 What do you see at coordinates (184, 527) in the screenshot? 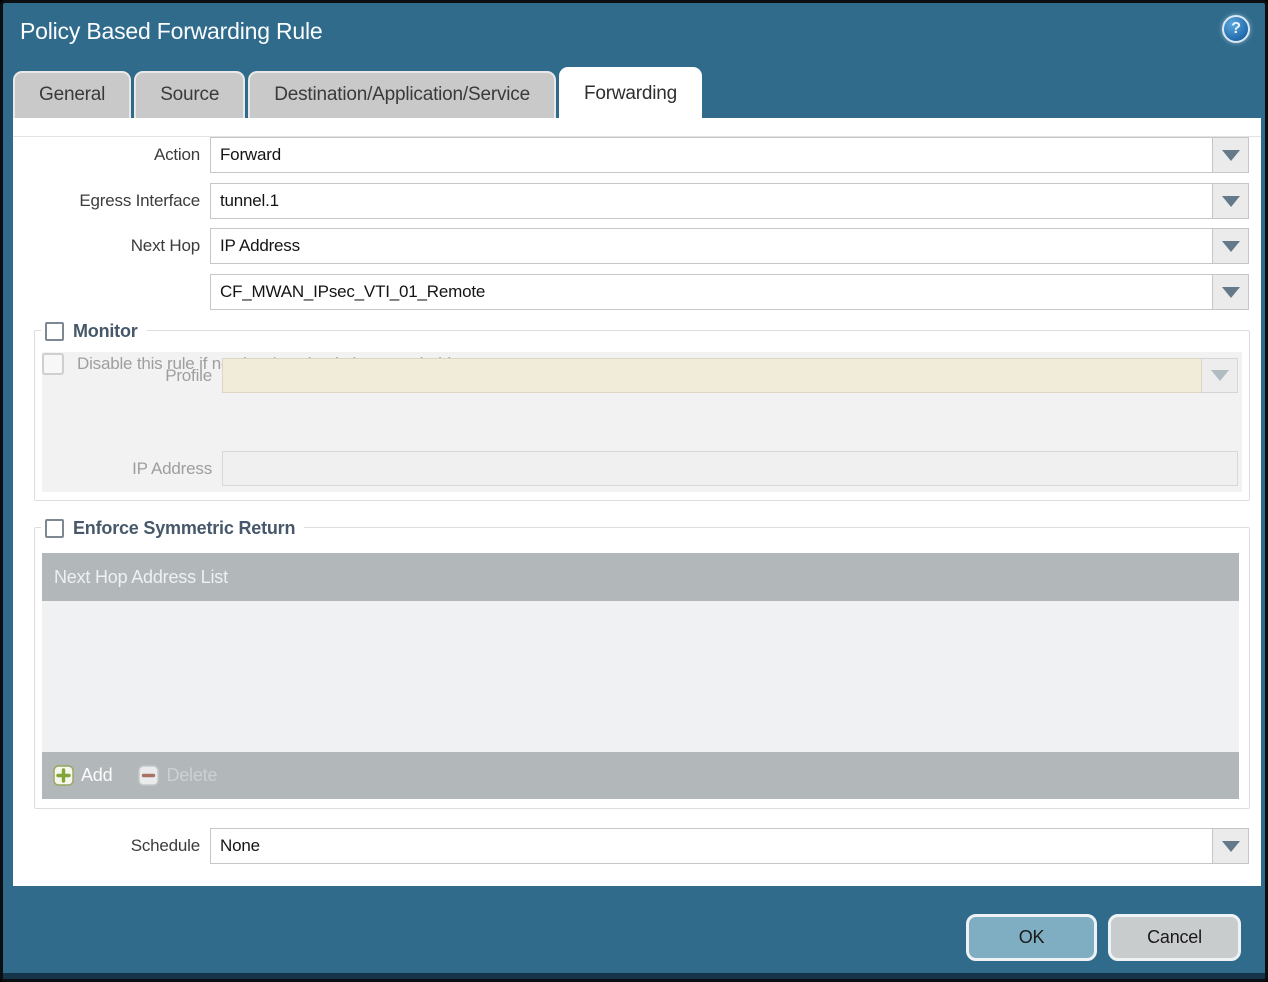
I see `enforce-symmetric-return-label: Enforce Symmetric Return` at bounding box center [184, 527].